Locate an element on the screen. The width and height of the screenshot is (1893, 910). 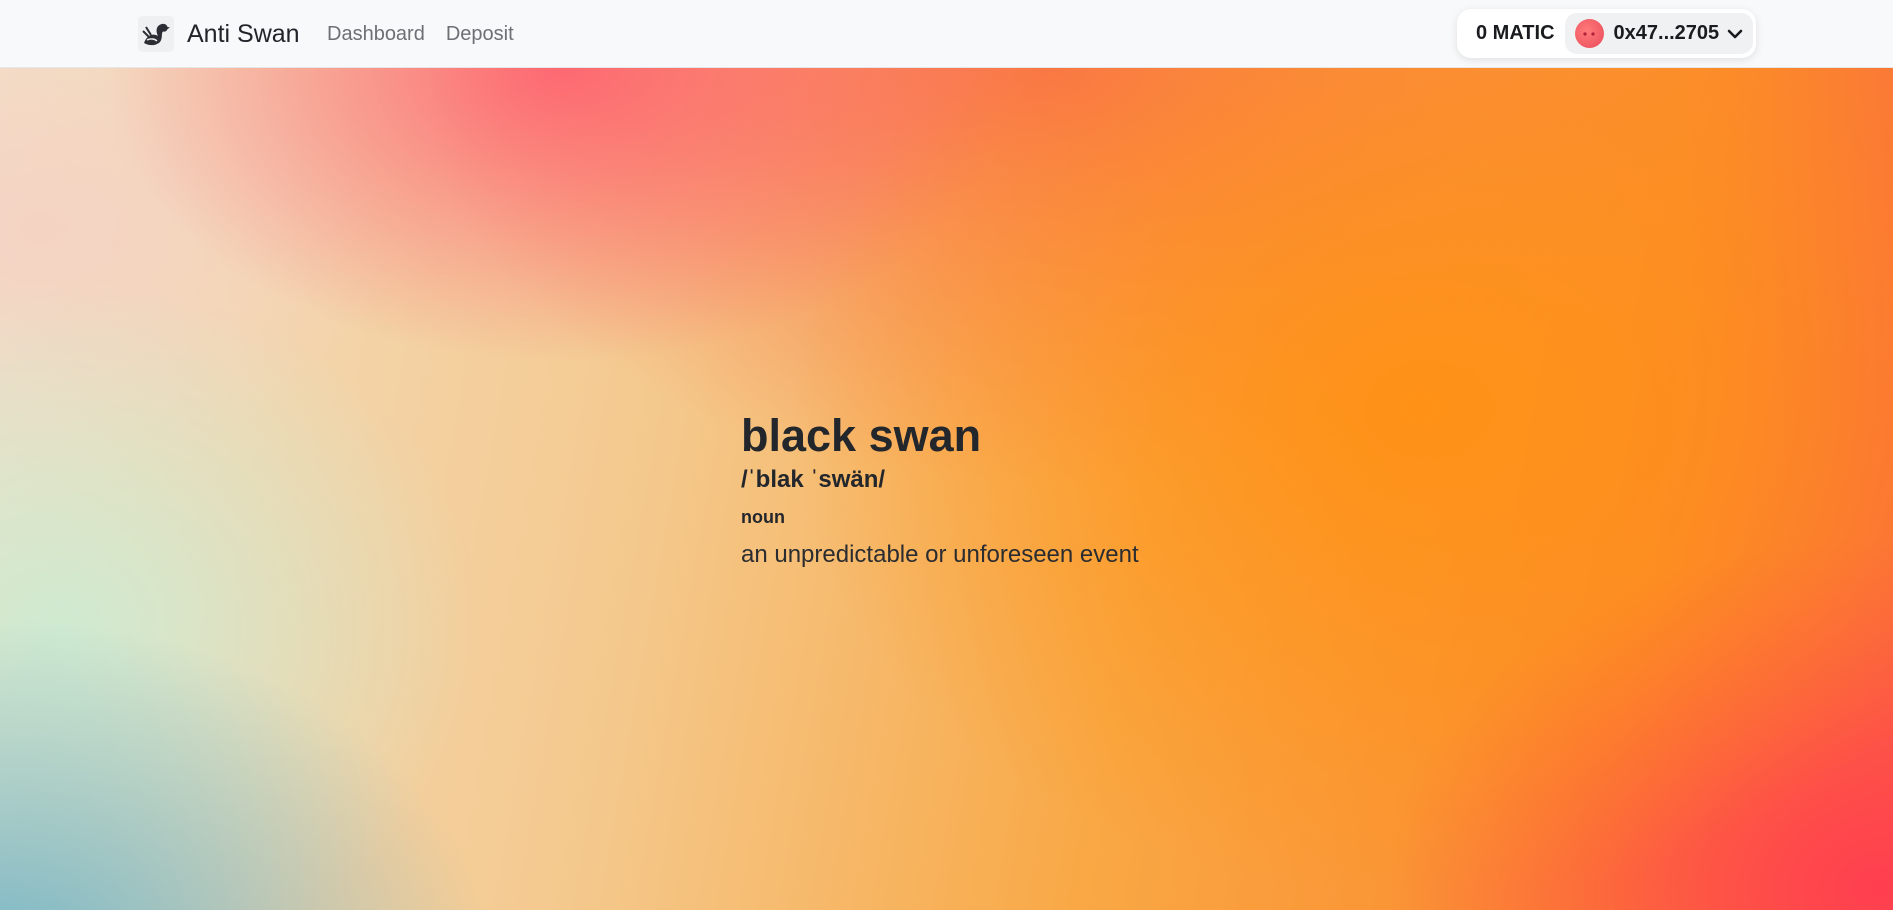
swan-logo-icon is located at coordinates (156, 34).